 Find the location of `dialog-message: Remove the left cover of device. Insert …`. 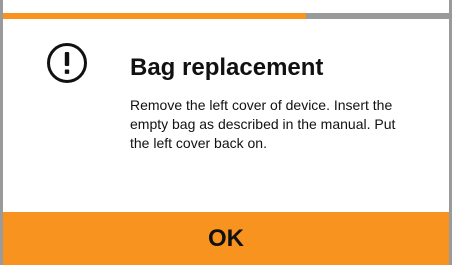

dialog-message: Remove the left cover of device. Insert … is located at coordinates (263, 124).